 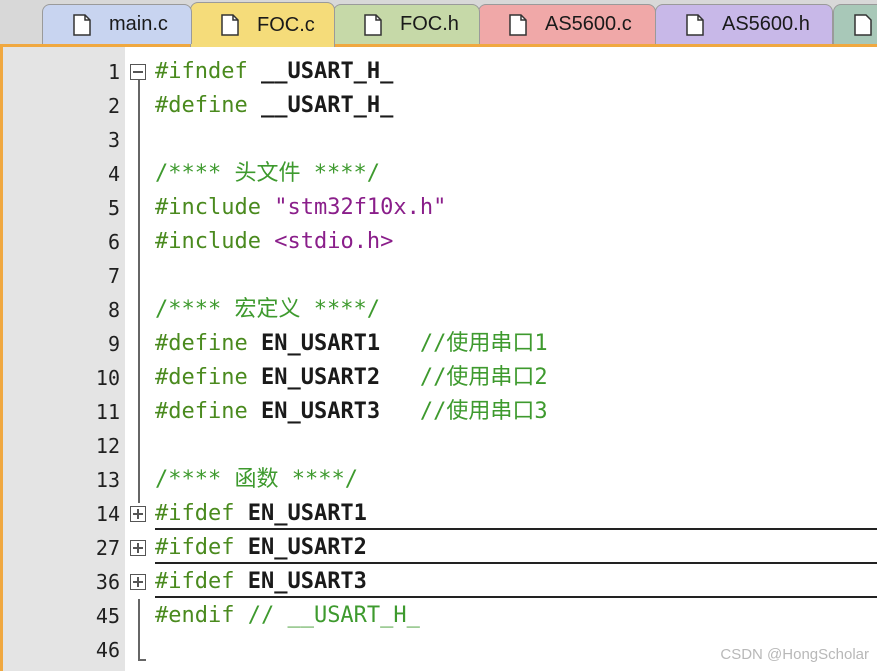 What do you see at coordinates (274, 72) in the screenshot?
I see `code-text: #ifndef __USART_H_` at bounding box center [274, 72].